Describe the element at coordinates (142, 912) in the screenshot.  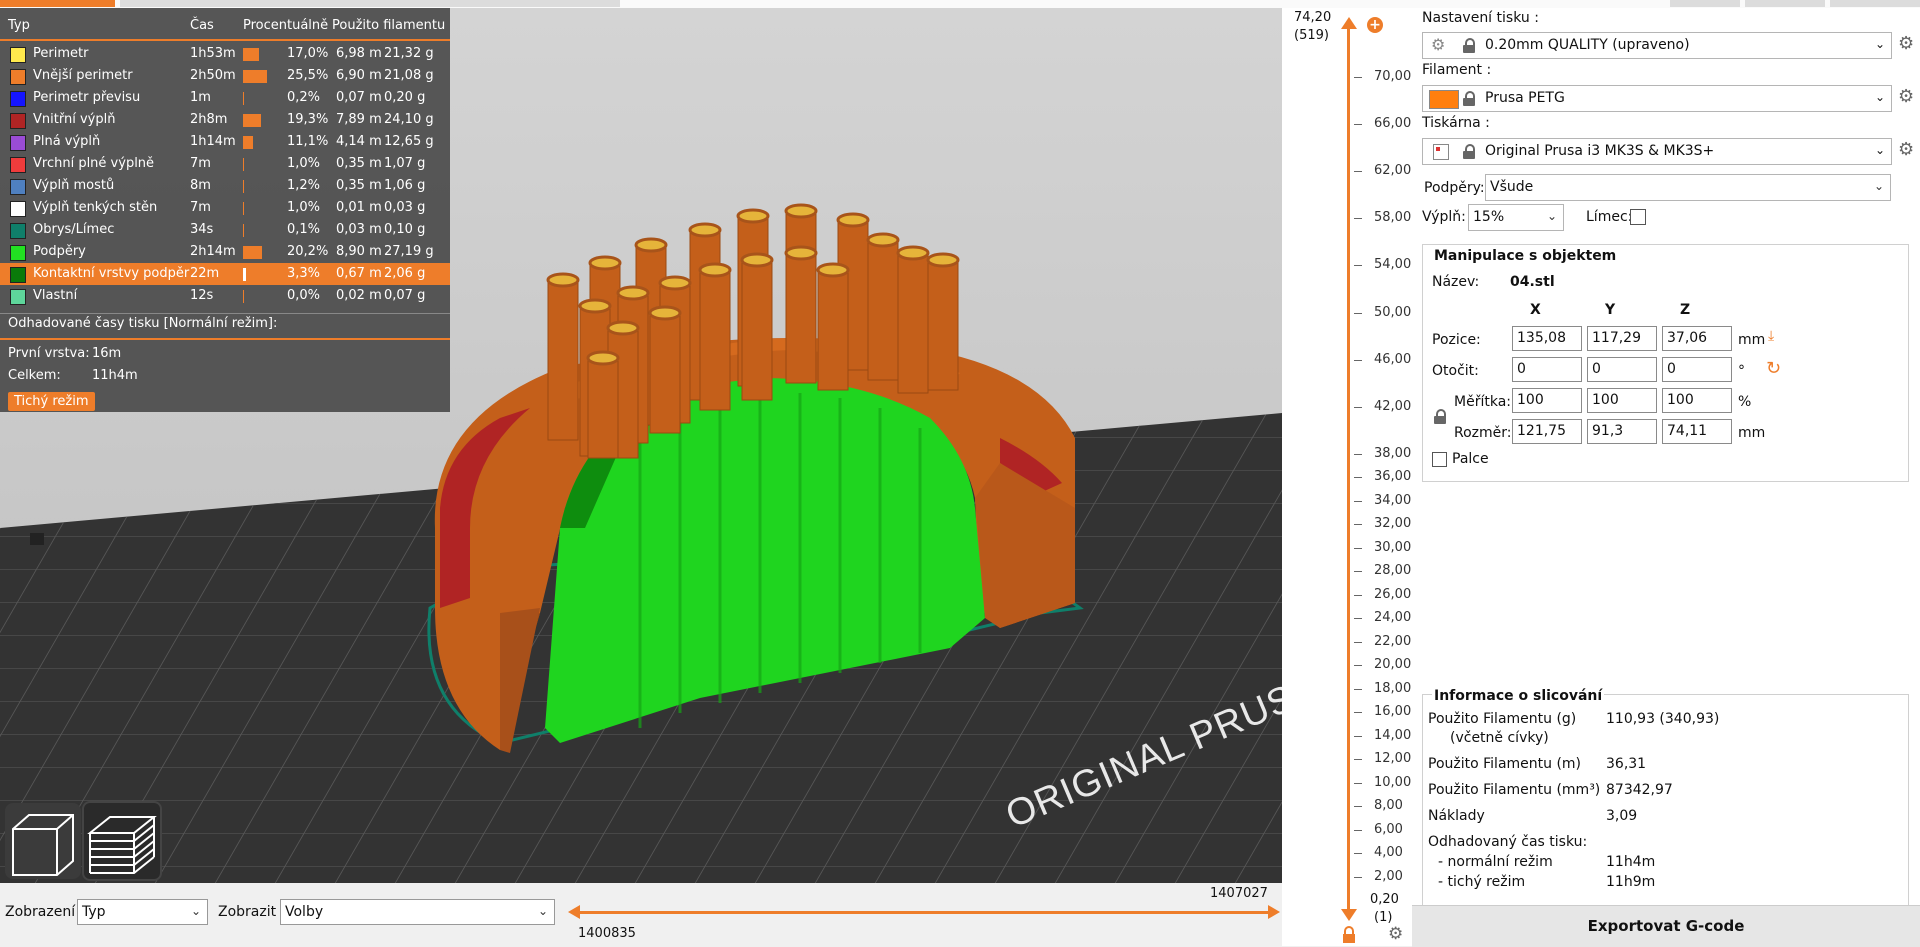
I see `view-type-select: Typ ⌄` at that location.